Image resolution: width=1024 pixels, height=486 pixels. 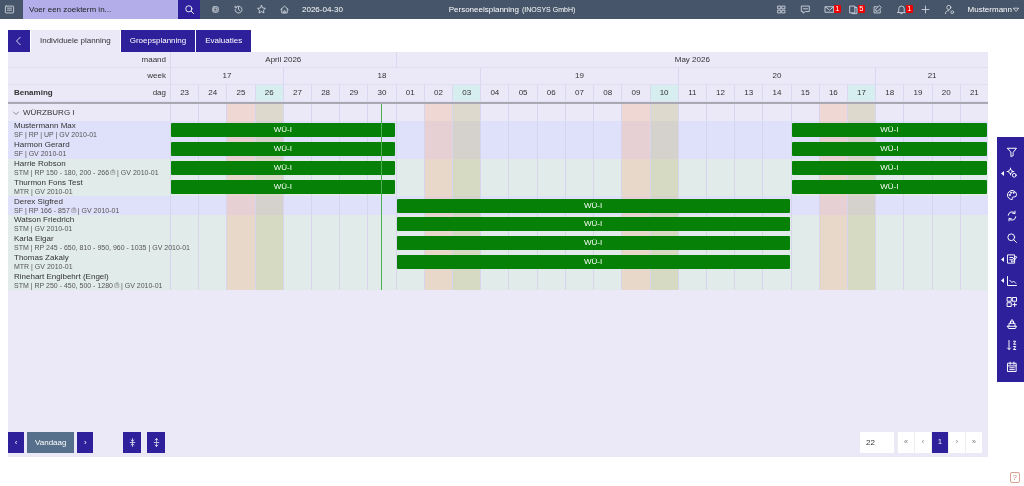 I want to click on day-header: 27, so click(x=297, y=93).